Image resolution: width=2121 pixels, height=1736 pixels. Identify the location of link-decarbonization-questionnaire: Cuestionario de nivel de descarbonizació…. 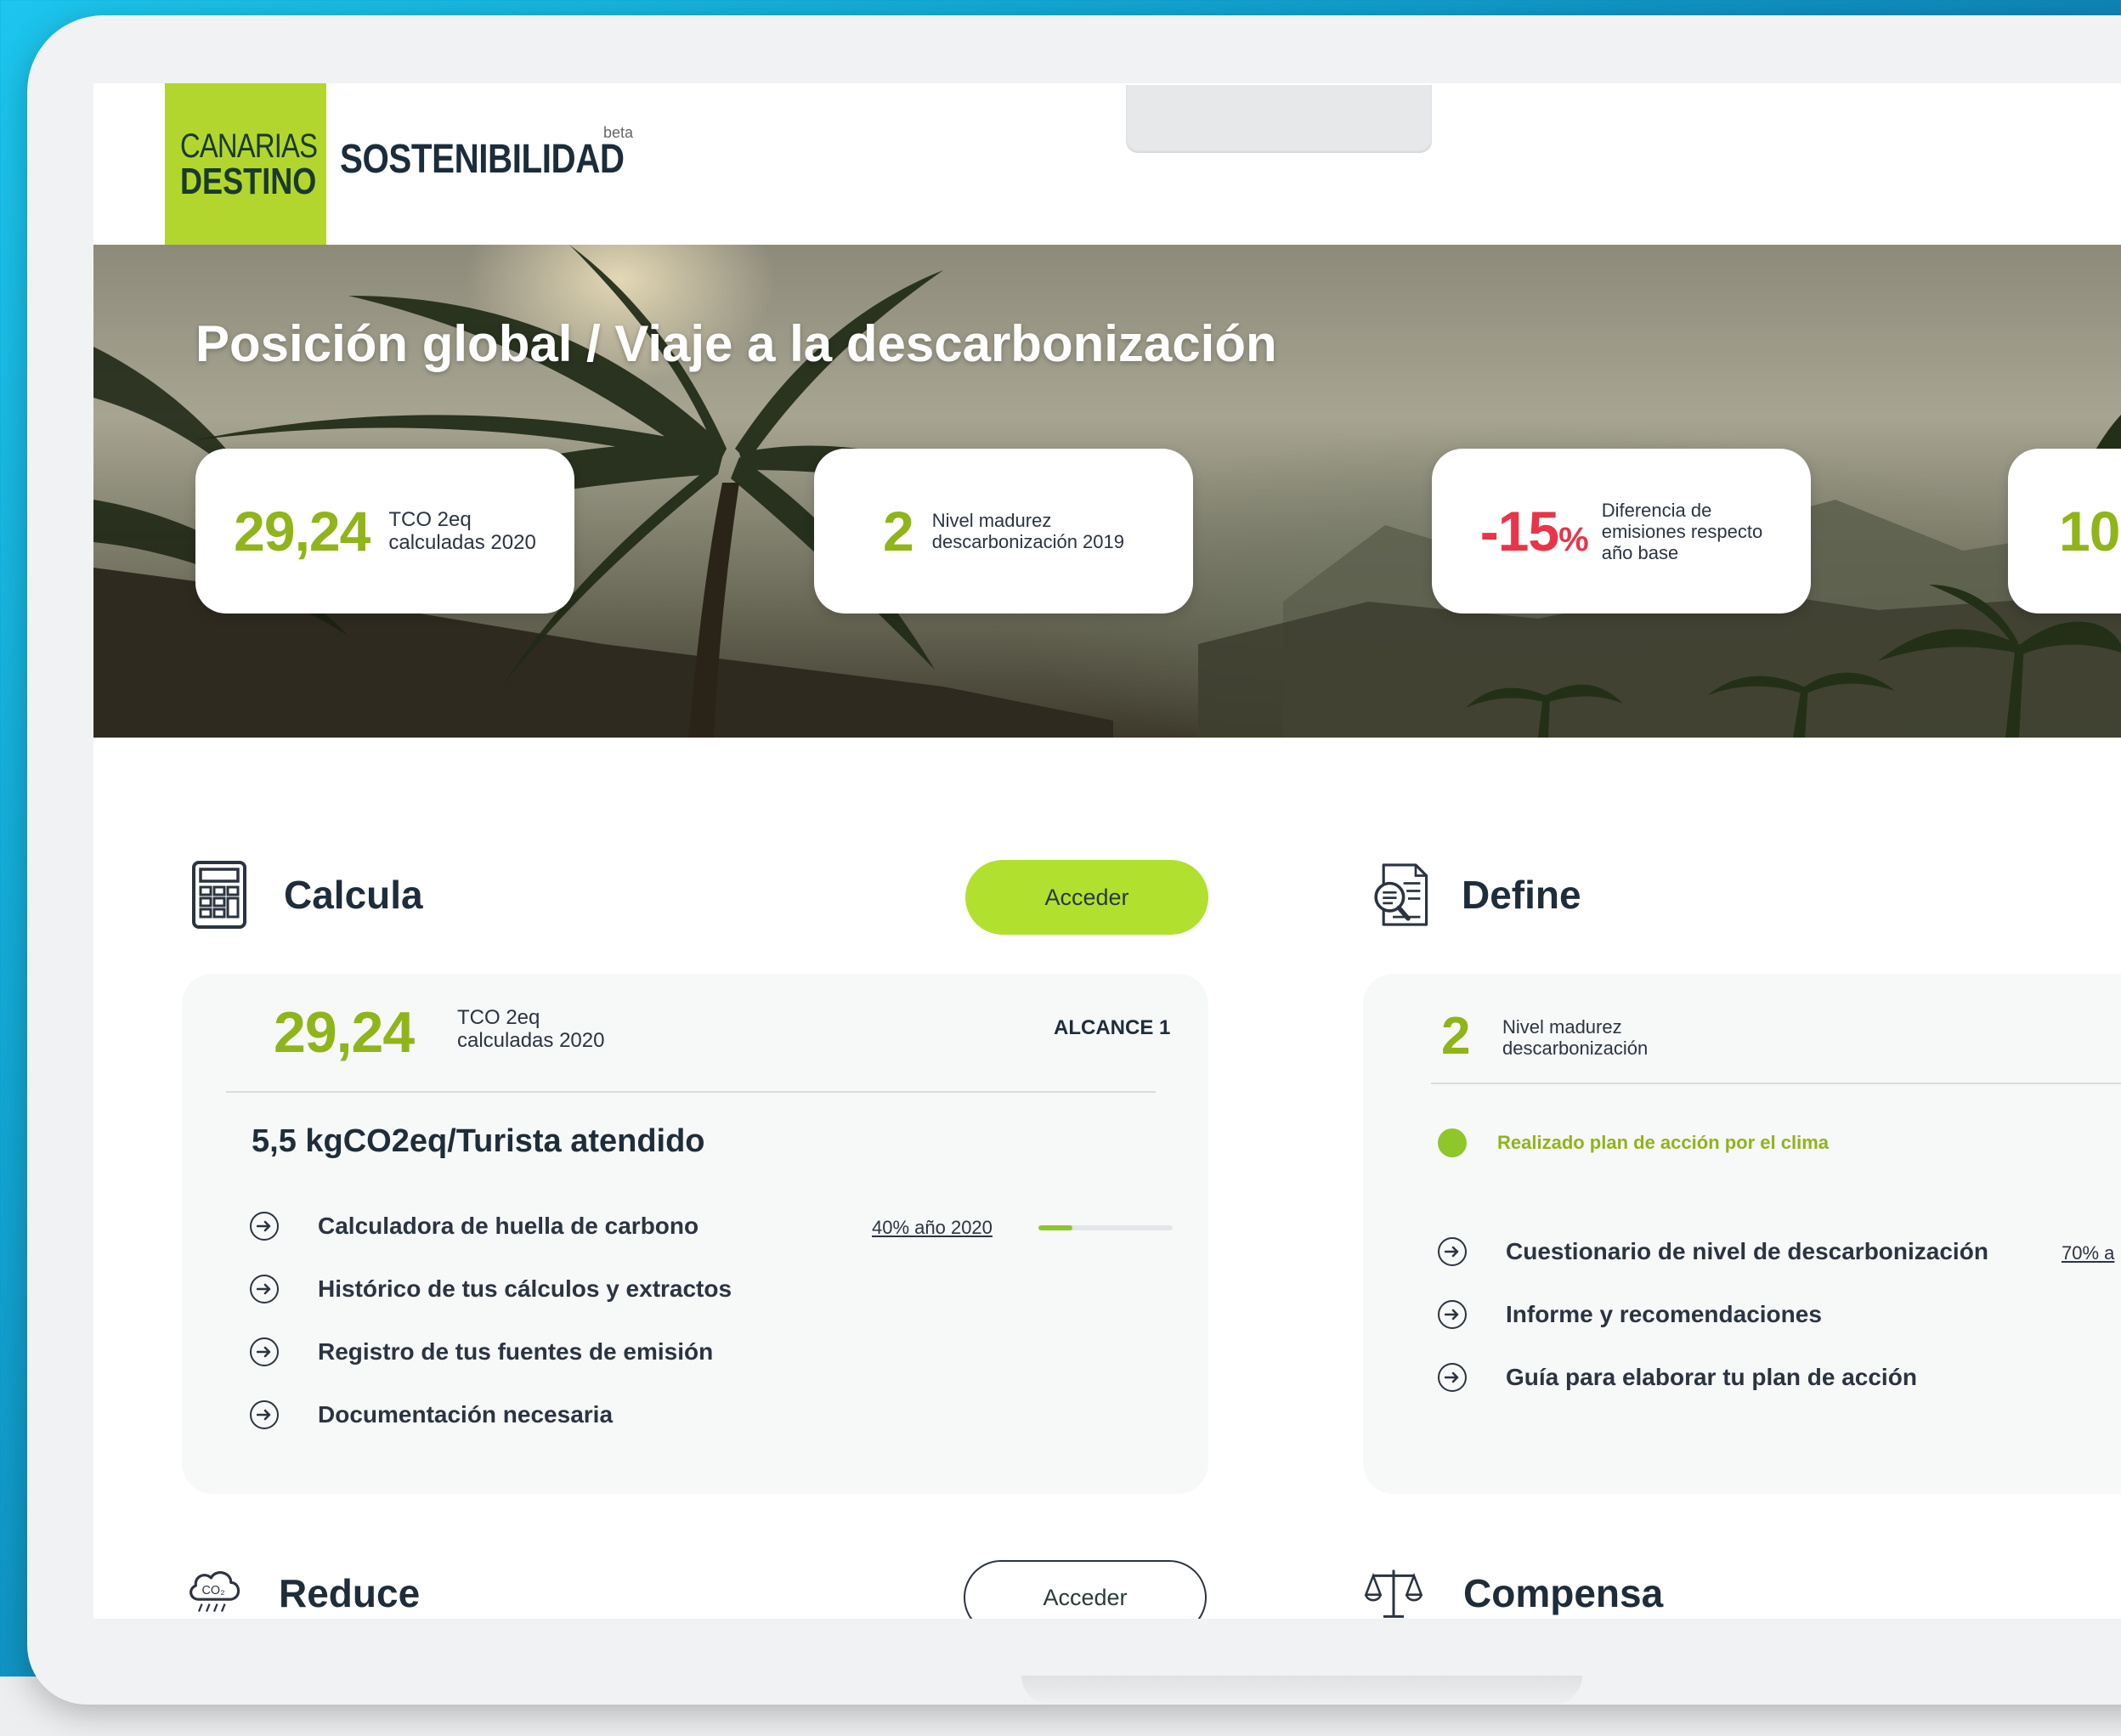
(1713, 1252).